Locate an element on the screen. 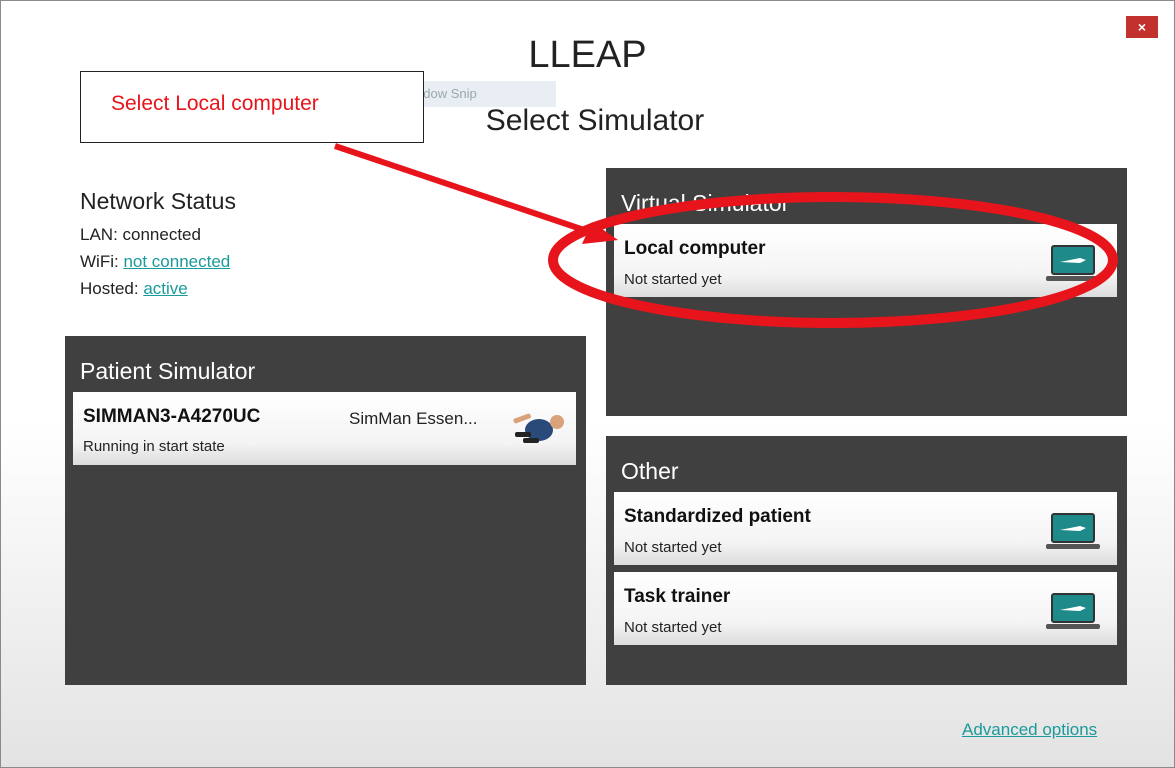  other-title: Other is located at coordinates (650, 471).